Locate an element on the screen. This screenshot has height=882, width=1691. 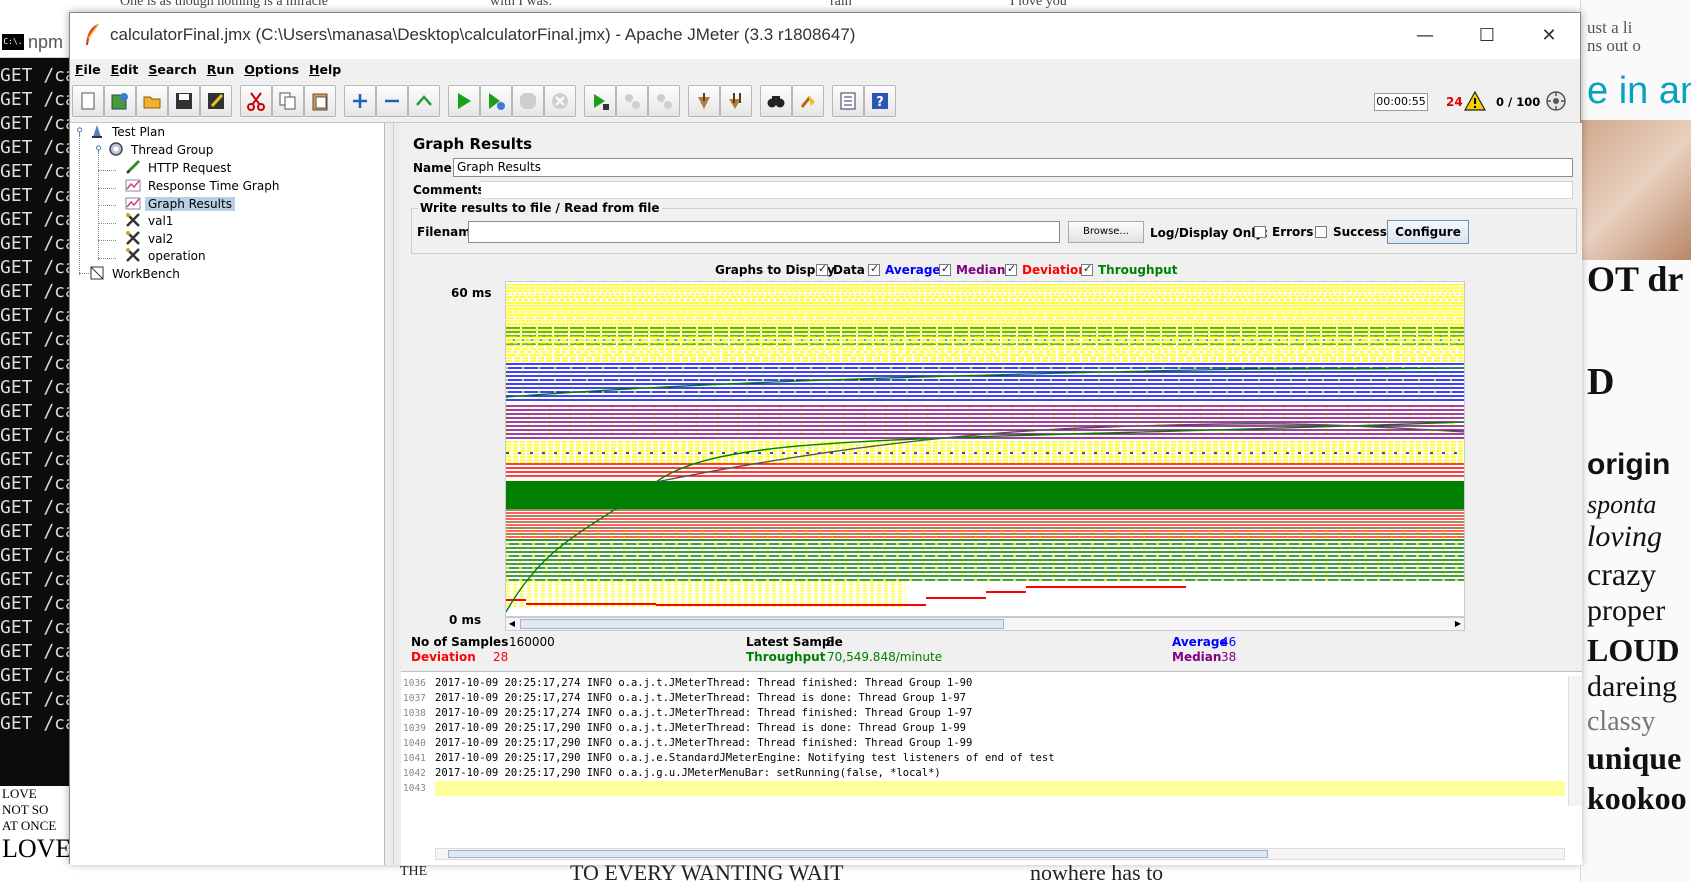
tree-node-workbench: WorkBench is located at coordinates (136, 274).